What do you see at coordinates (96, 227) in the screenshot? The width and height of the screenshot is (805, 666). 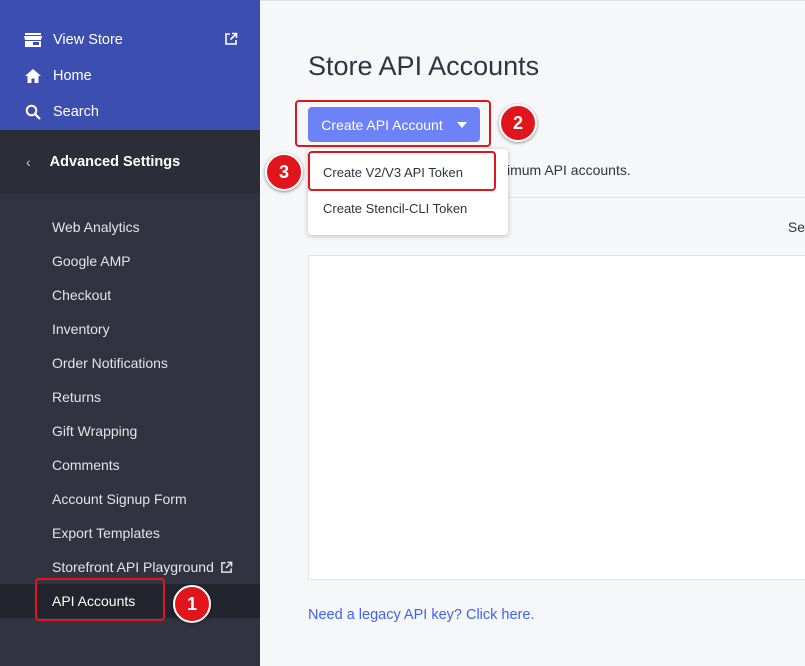 I see `sidebar-item-label: Web Analytics` at bounding box center [96, 227].